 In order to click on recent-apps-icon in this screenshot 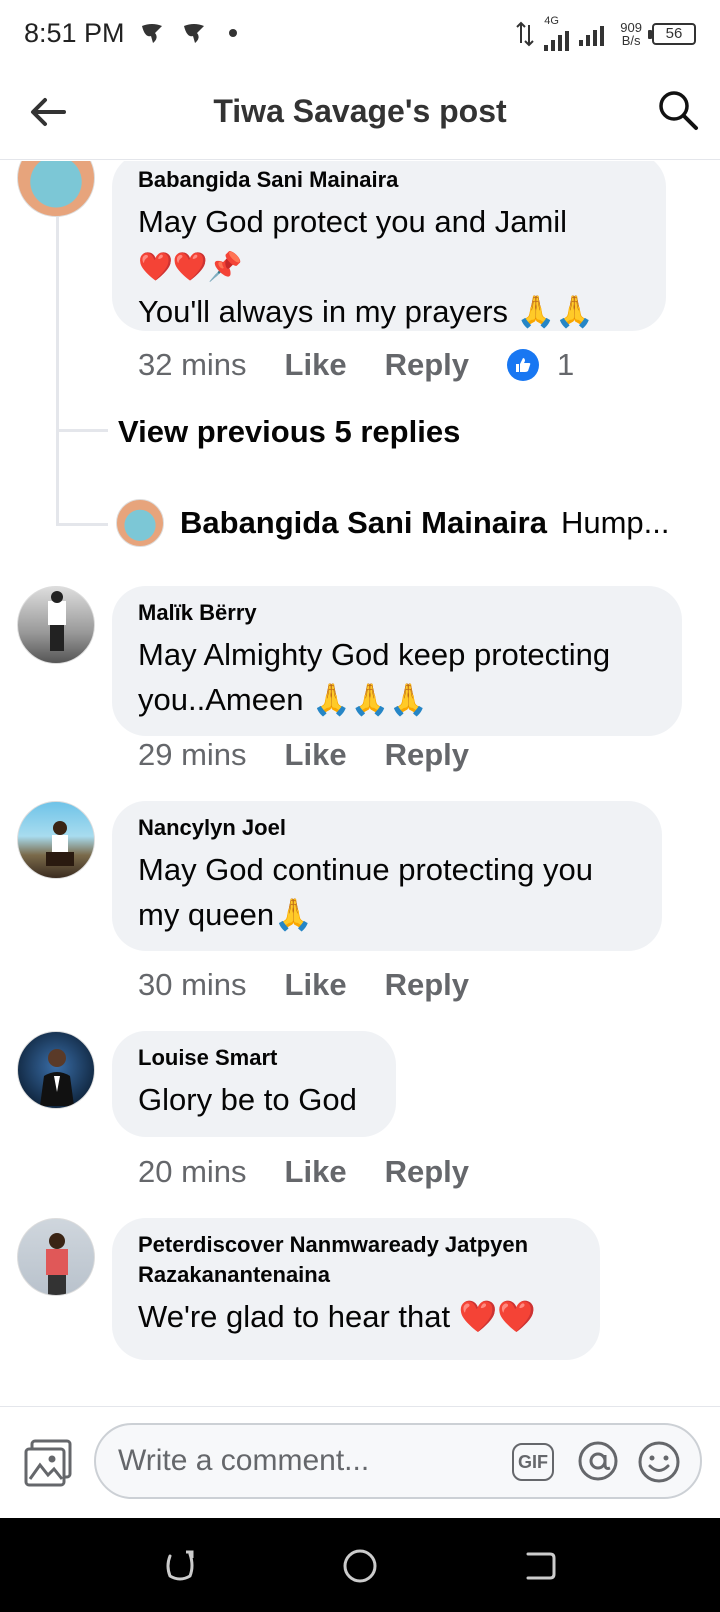, I will do `click(180, 1566)`.